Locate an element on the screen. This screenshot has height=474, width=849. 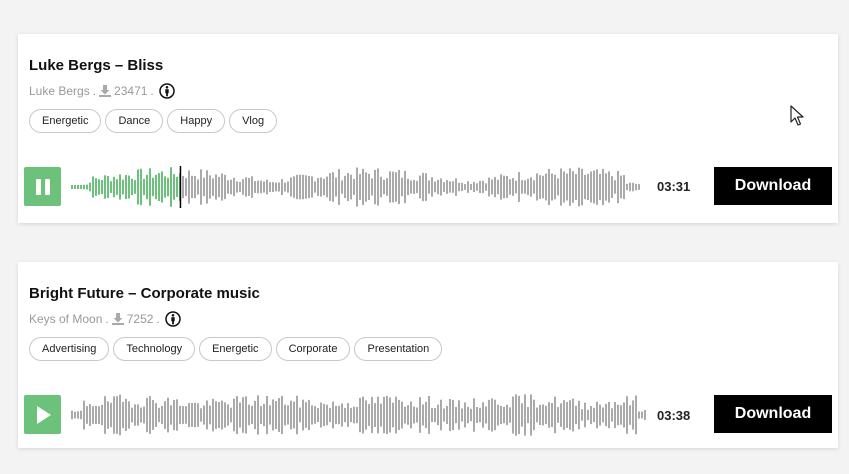
tag-chip: Advertising is located at coordinates (69, 349).